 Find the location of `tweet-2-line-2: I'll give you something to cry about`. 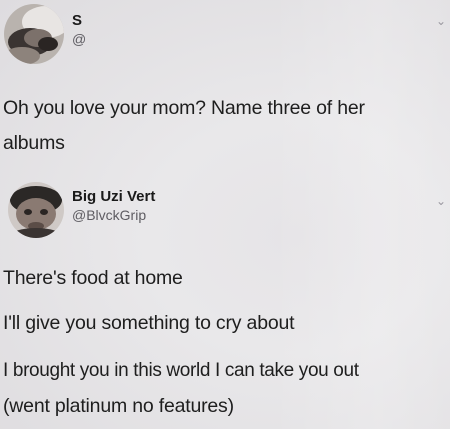

tweet-2-line-2: I'll give you something to cry about is located at coordinates (149, 323).